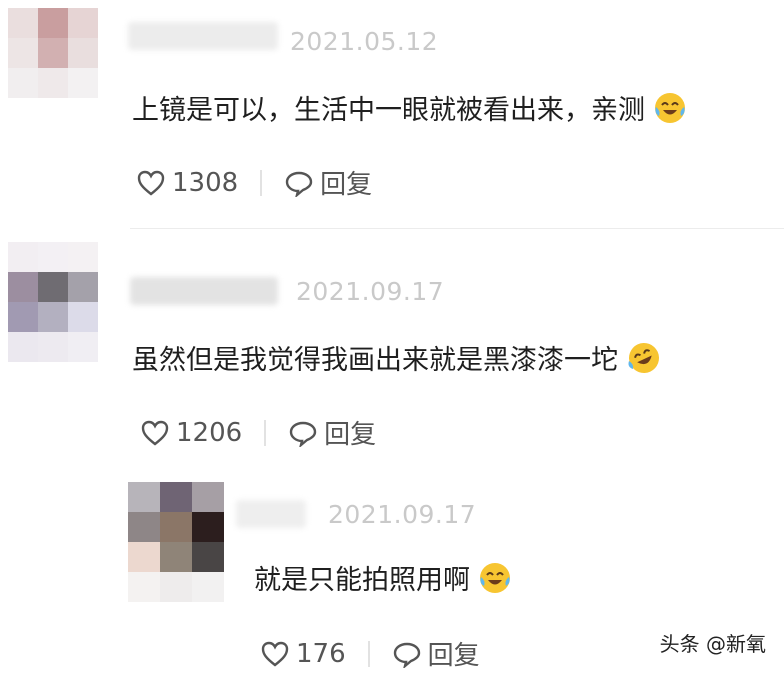  I want to click on comment-text: 虽然但是我觉得我画出来就是黑漆漆一坨, so click(397, 360).